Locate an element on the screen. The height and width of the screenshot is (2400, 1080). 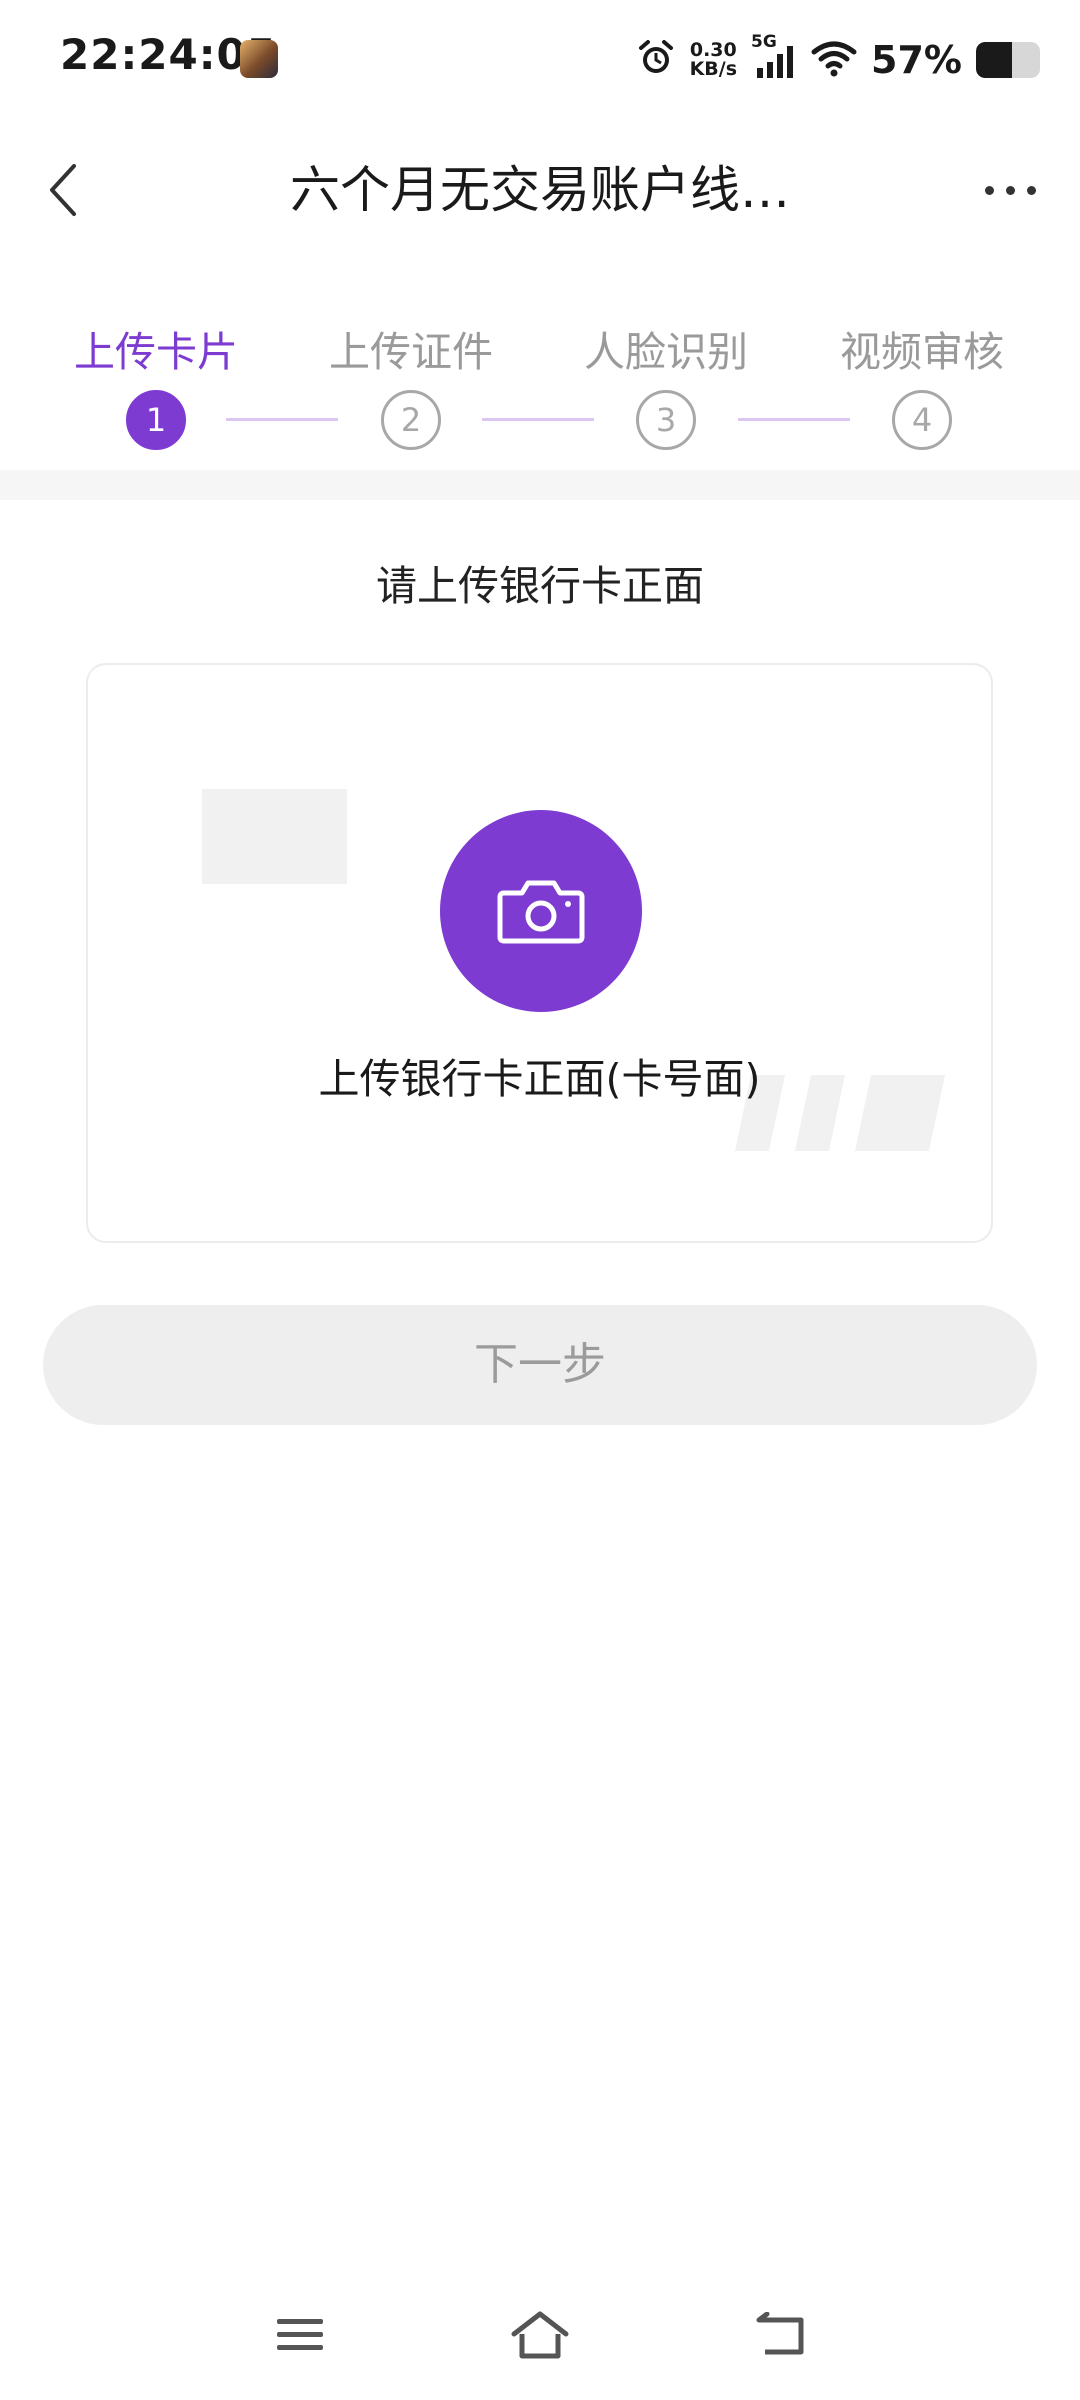
next-step-button: 下一步 is located at coordinates (540, 1365).